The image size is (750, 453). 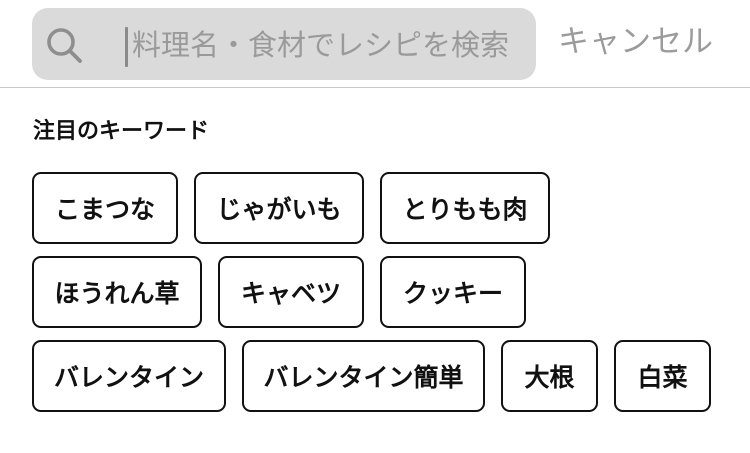 What do you see at coordinates (635, 42) in the screenshot?
I see `cancel-button: キャンセル` at bounding box center [635, 42].